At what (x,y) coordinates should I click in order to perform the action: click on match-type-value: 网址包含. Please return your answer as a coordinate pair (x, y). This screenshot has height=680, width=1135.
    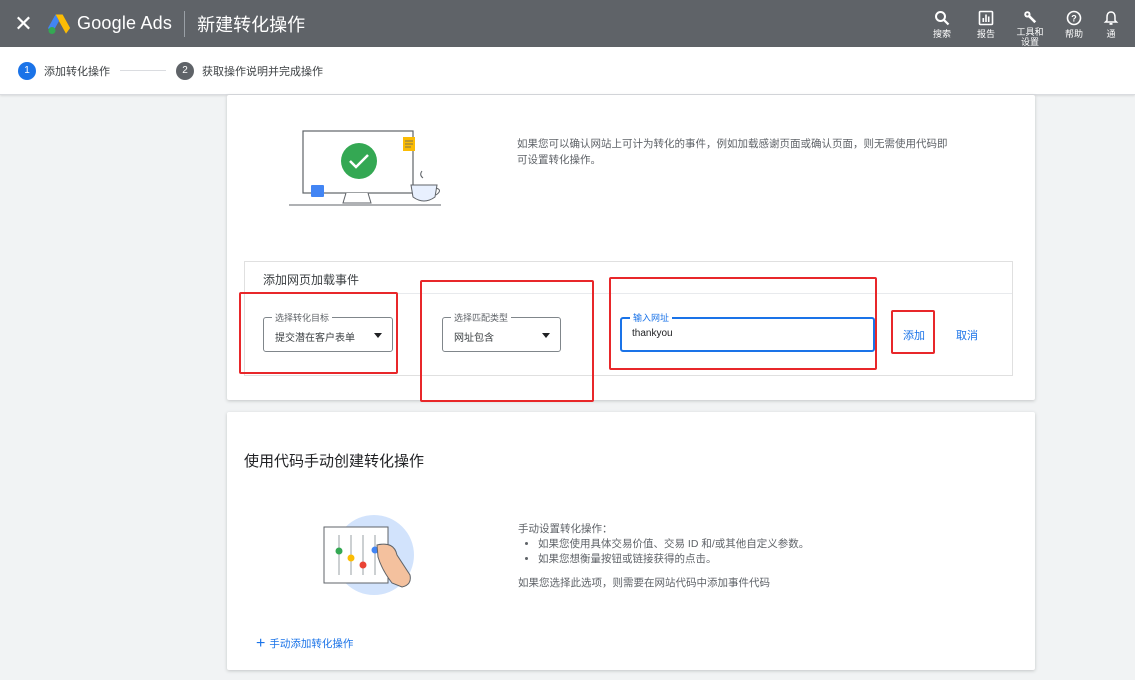
    Looking at the image, I should click on (474, 338).